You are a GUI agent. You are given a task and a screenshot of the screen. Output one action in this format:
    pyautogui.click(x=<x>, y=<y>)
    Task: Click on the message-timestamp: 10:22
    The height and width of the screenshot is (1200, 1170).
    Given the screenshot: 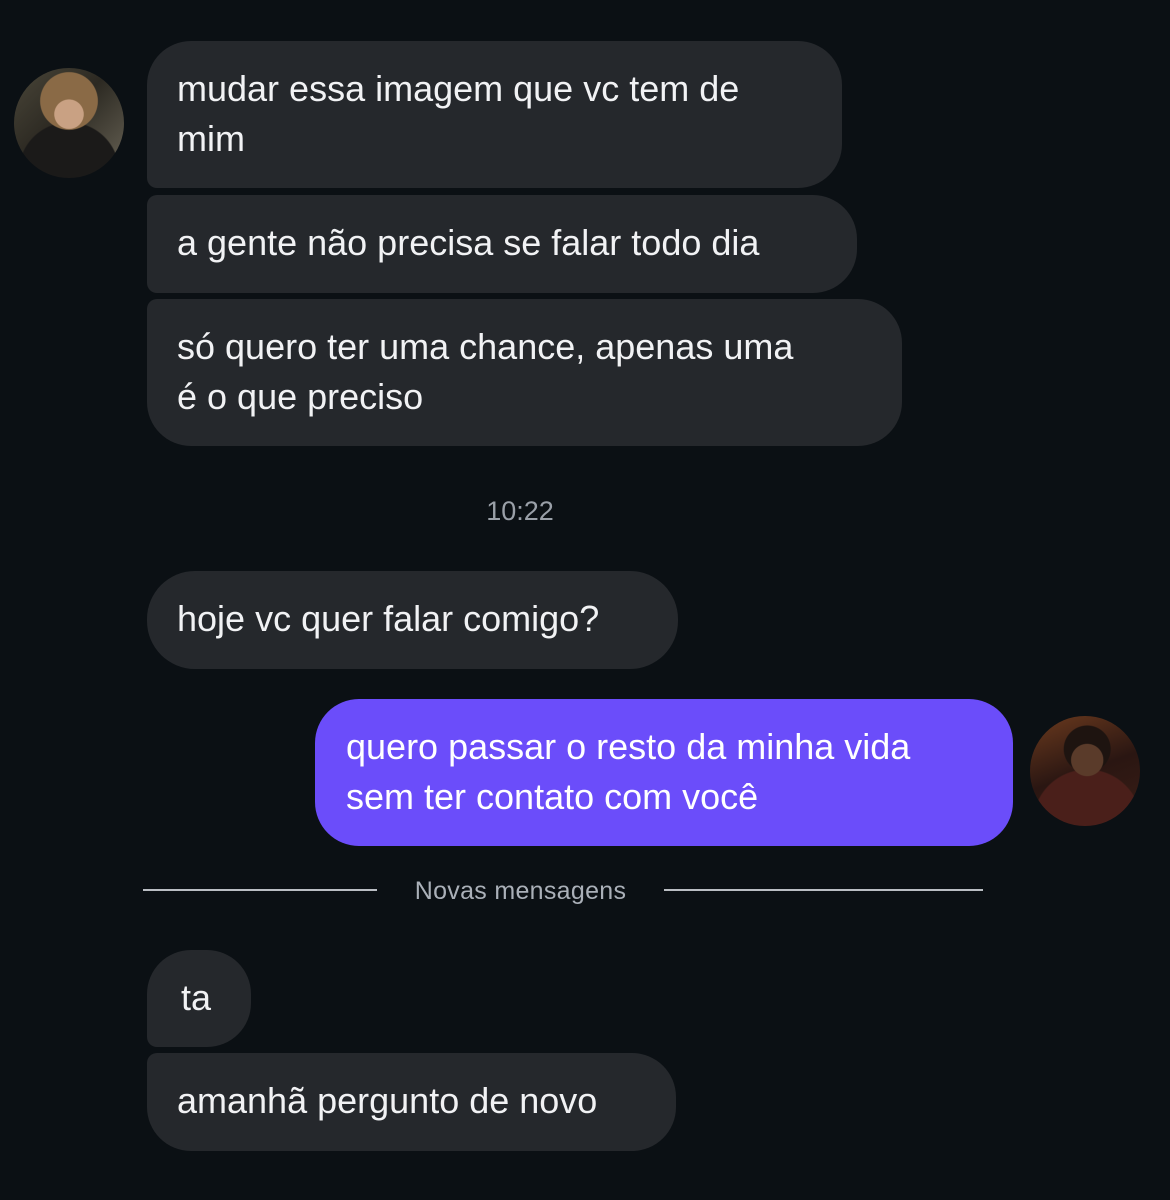 What is the action you would take?
    pyautogui.click(x=520, y=511)
    